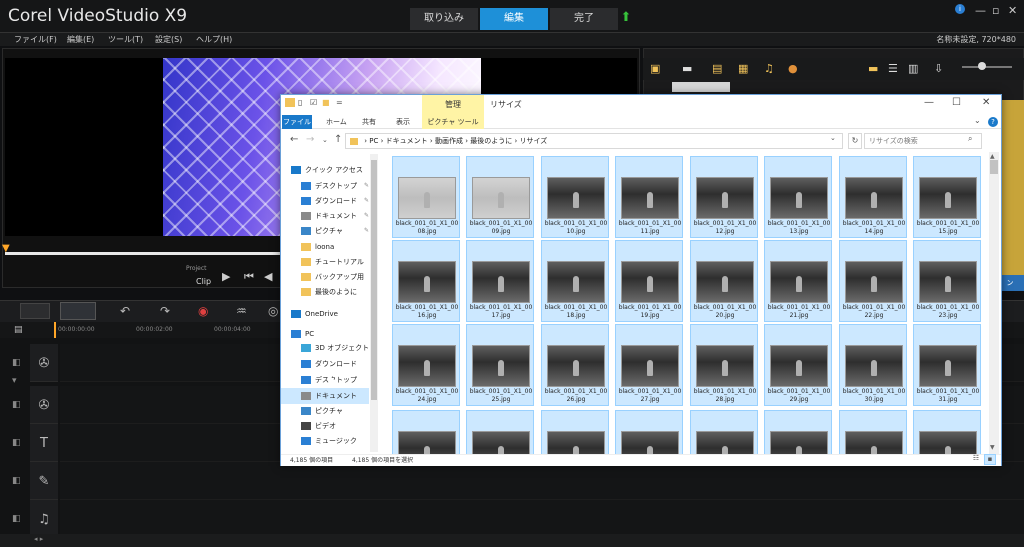 The width and height of the screenshot is (1024, 547). I want to click on file-item: black_001_01_X1_0015.jpg, so click(947, 197).